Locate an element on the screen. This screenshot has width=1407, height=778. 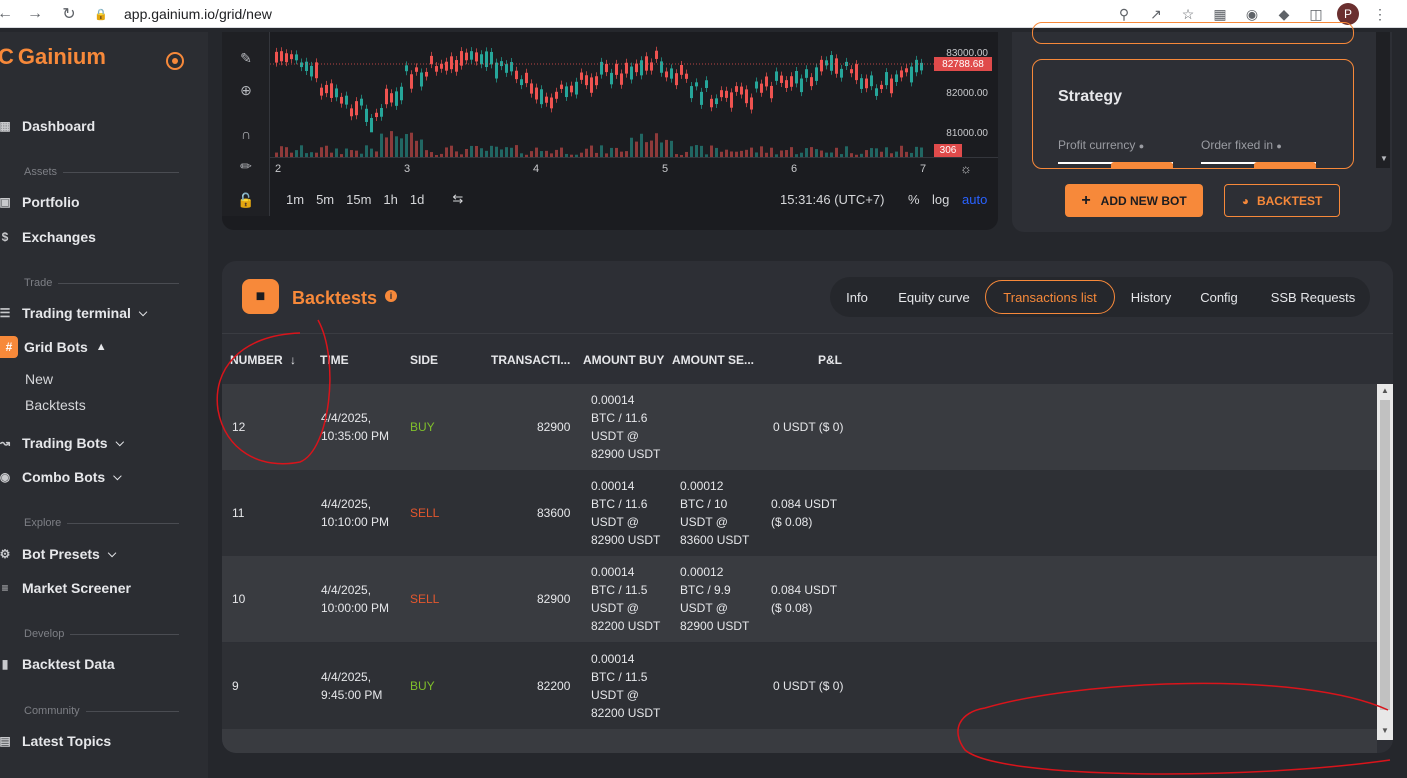
brand-logo: С Gainium is located at coordinates (53, 57).